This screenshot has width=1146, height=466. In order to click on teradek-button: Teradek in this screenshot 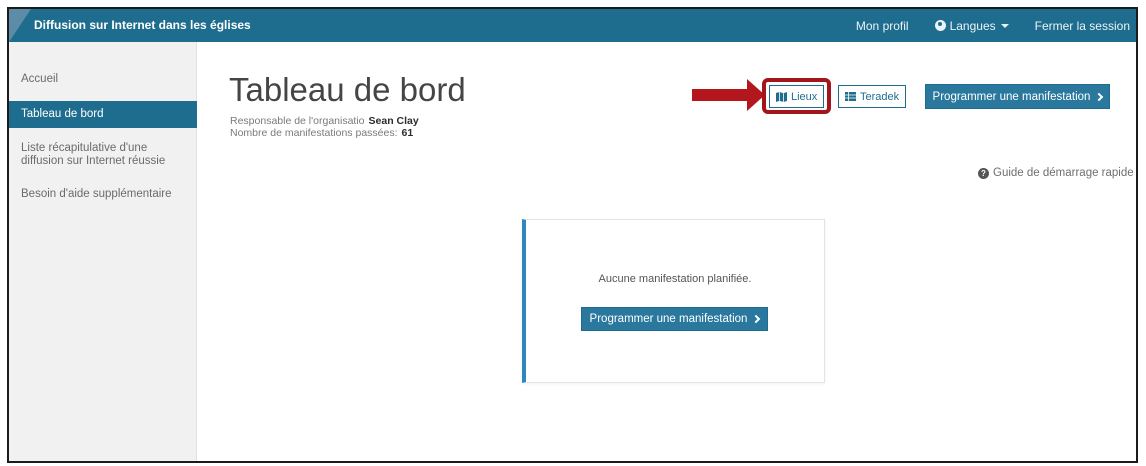, I will do `click(872, 96)`.